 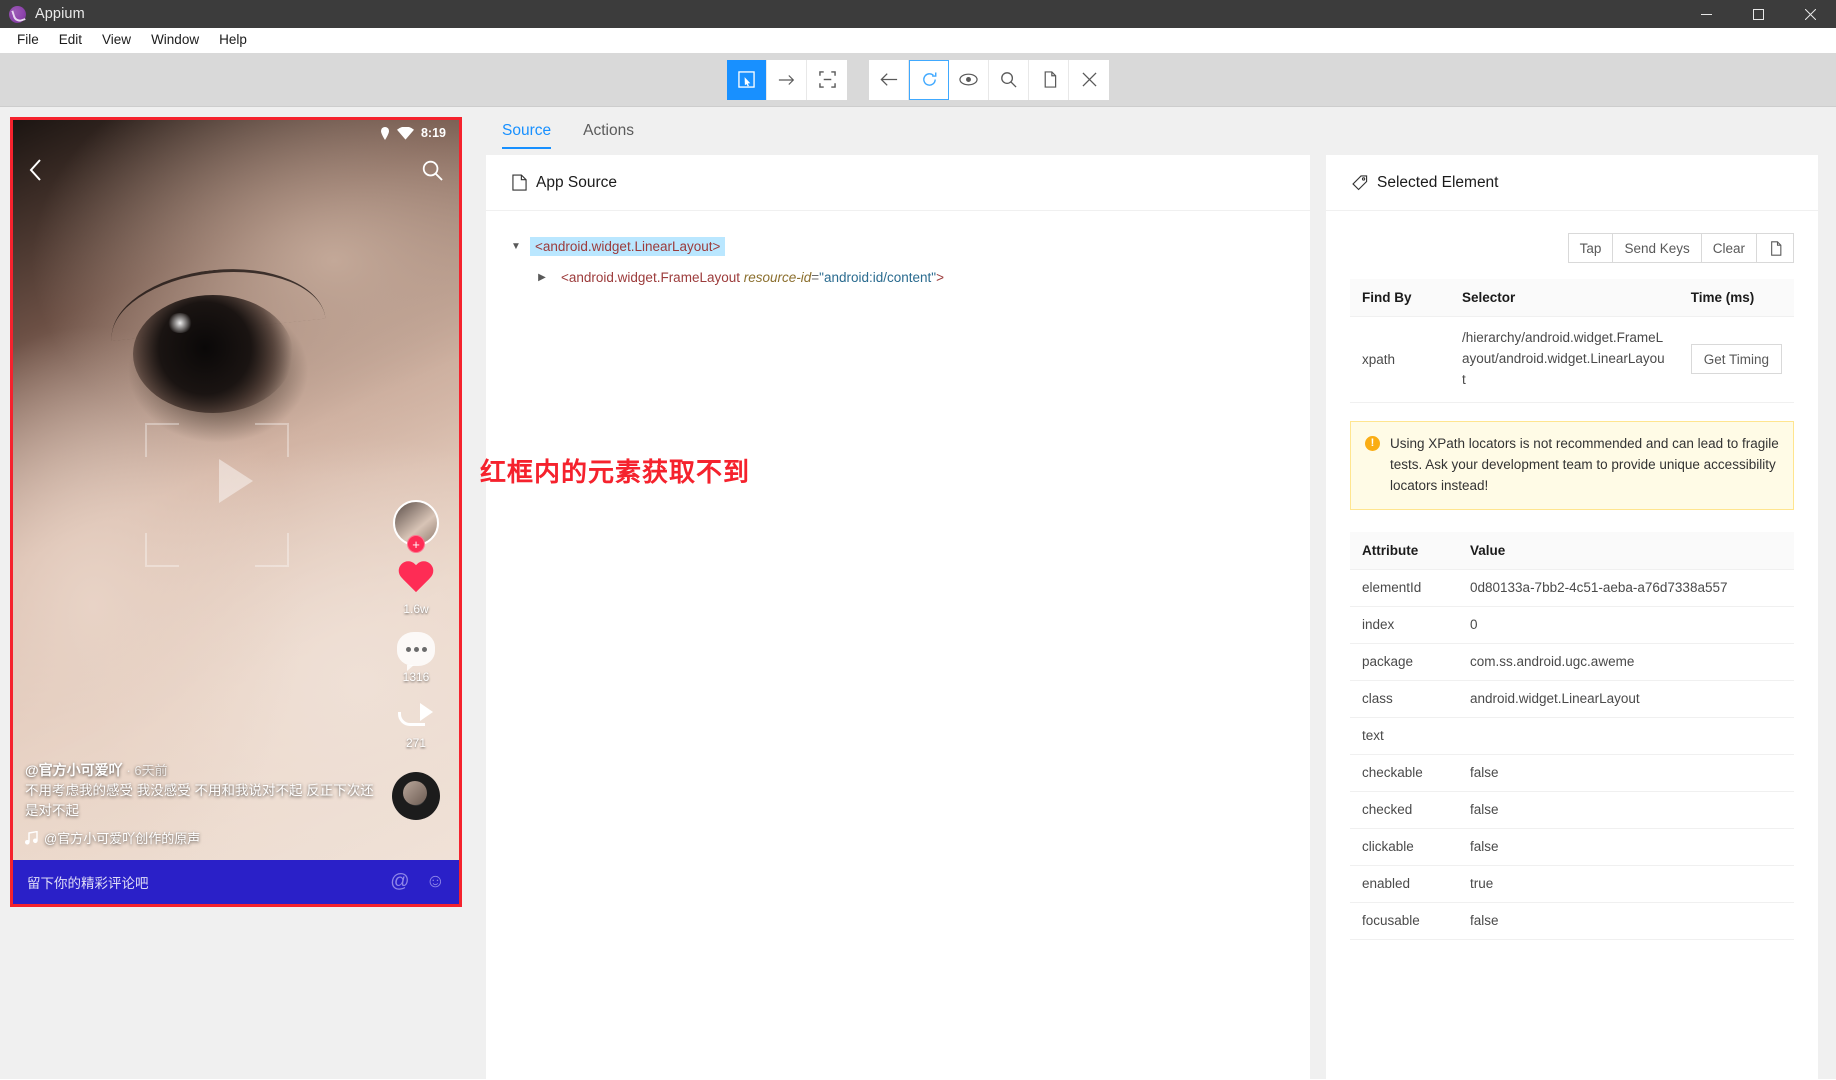 What do you see at coordinates (399, 882) in the screenshot?
I see `at-mention-icon: @` at bounding box center [399, 882].